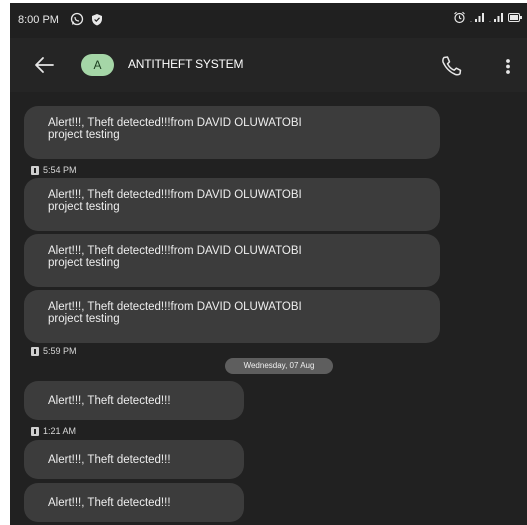  I want to click on avatar: A, so click(97, 65).